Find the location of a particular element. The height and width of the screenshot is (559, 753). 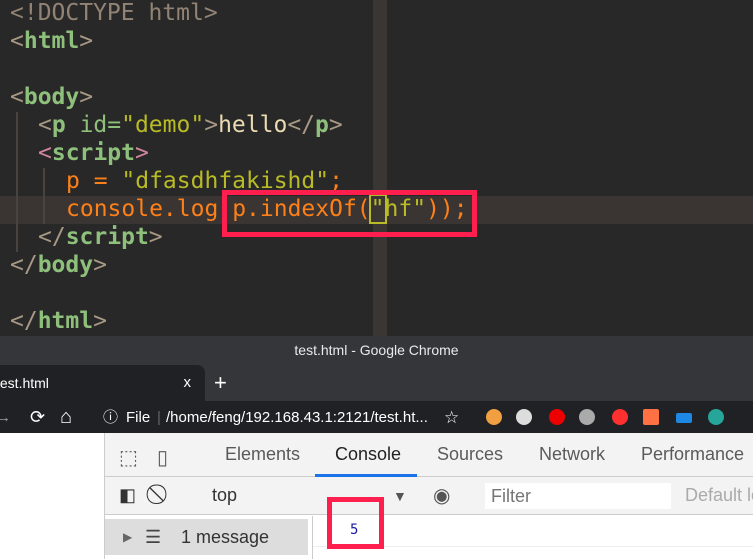

bookmark-star-icon: ☆ is located at coordinates (451, 417).